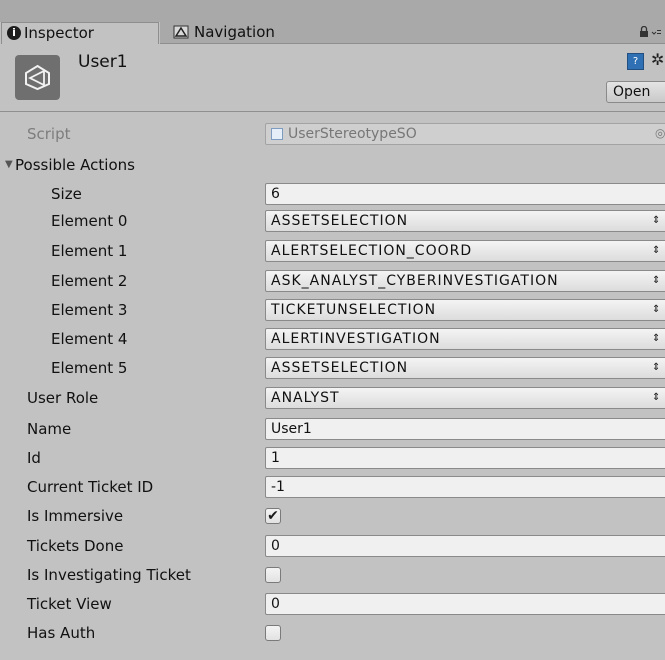 This screenshot has width=665, height=660. What do you see at coordinates (465, 339) in the screenshot?
I see `element-4-dropdown: ALERTINVESTIGATION ⇕` at bounding box center [465, 339].